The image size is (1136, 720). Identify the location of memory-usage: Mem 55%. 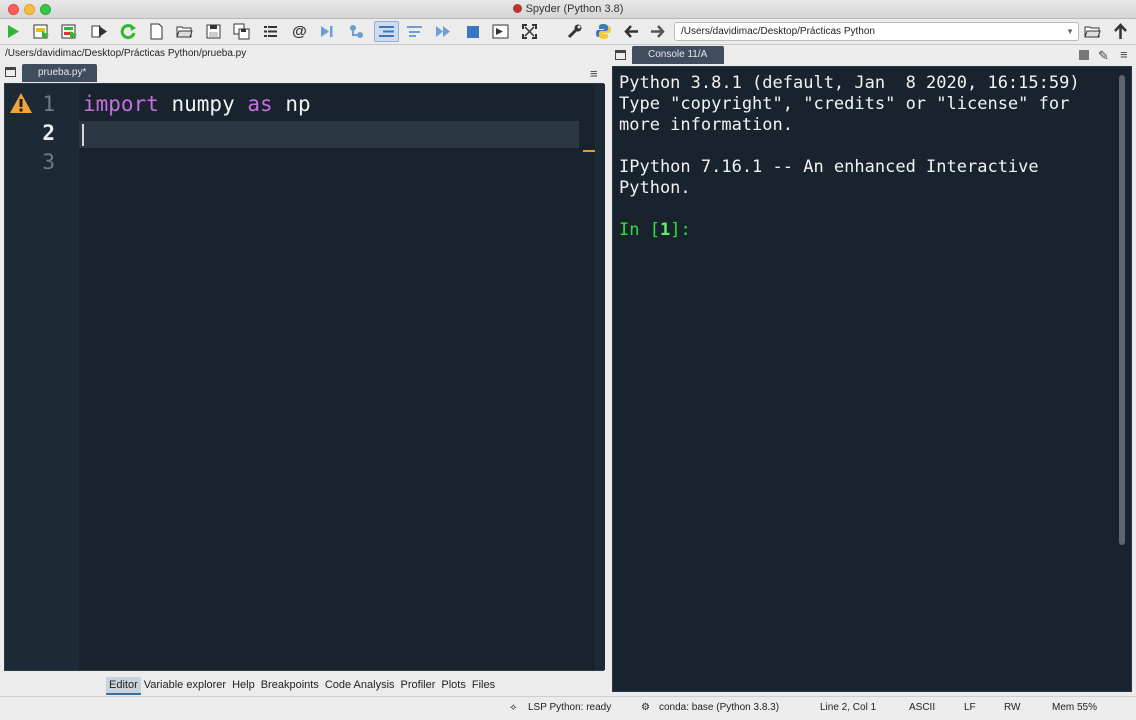
(1075, 707).